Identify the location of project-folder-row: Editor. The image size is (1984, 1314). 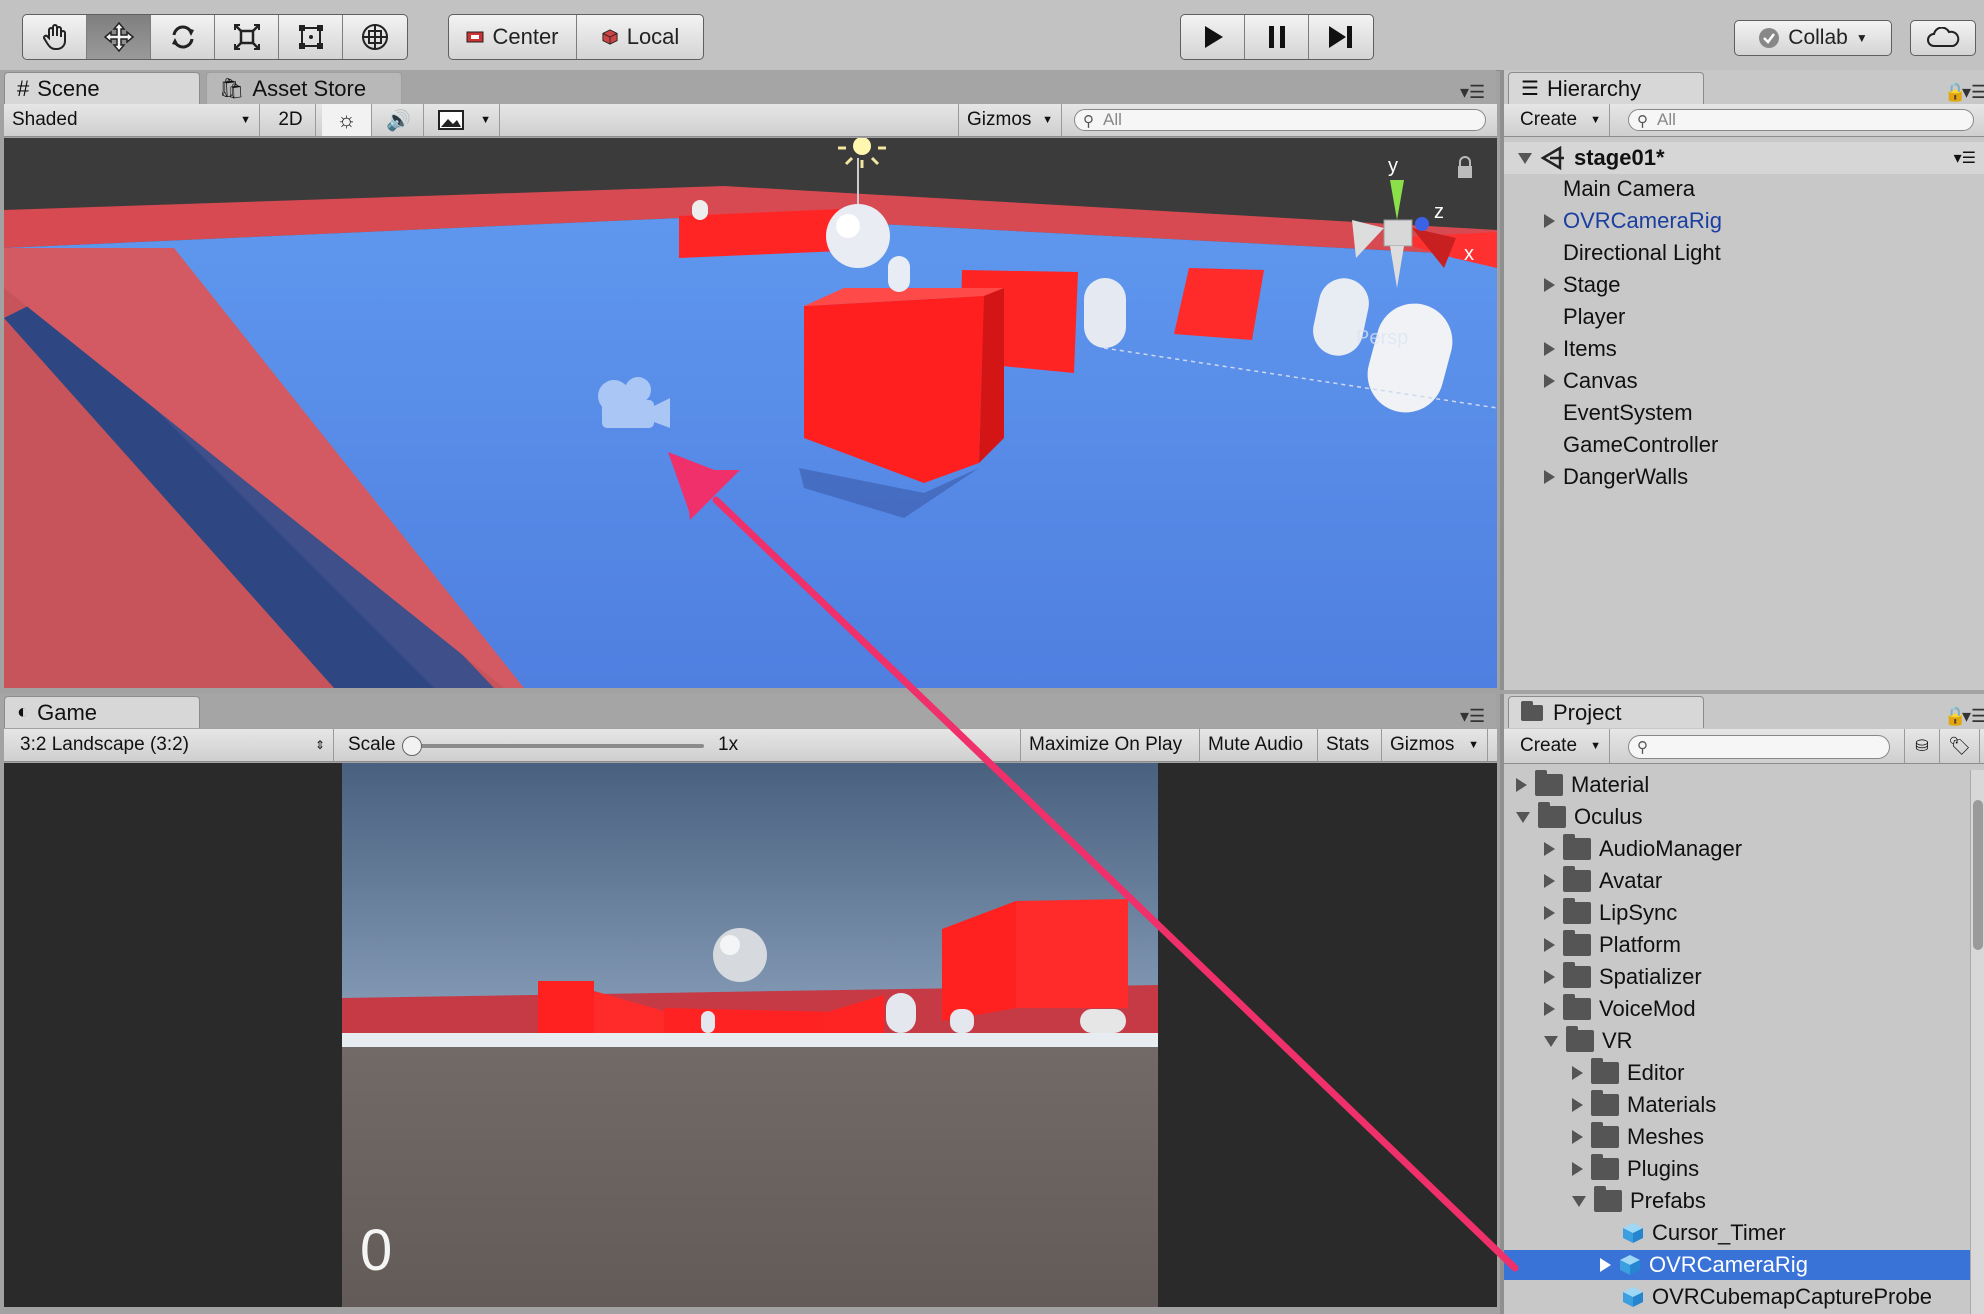
(1737, 1073).